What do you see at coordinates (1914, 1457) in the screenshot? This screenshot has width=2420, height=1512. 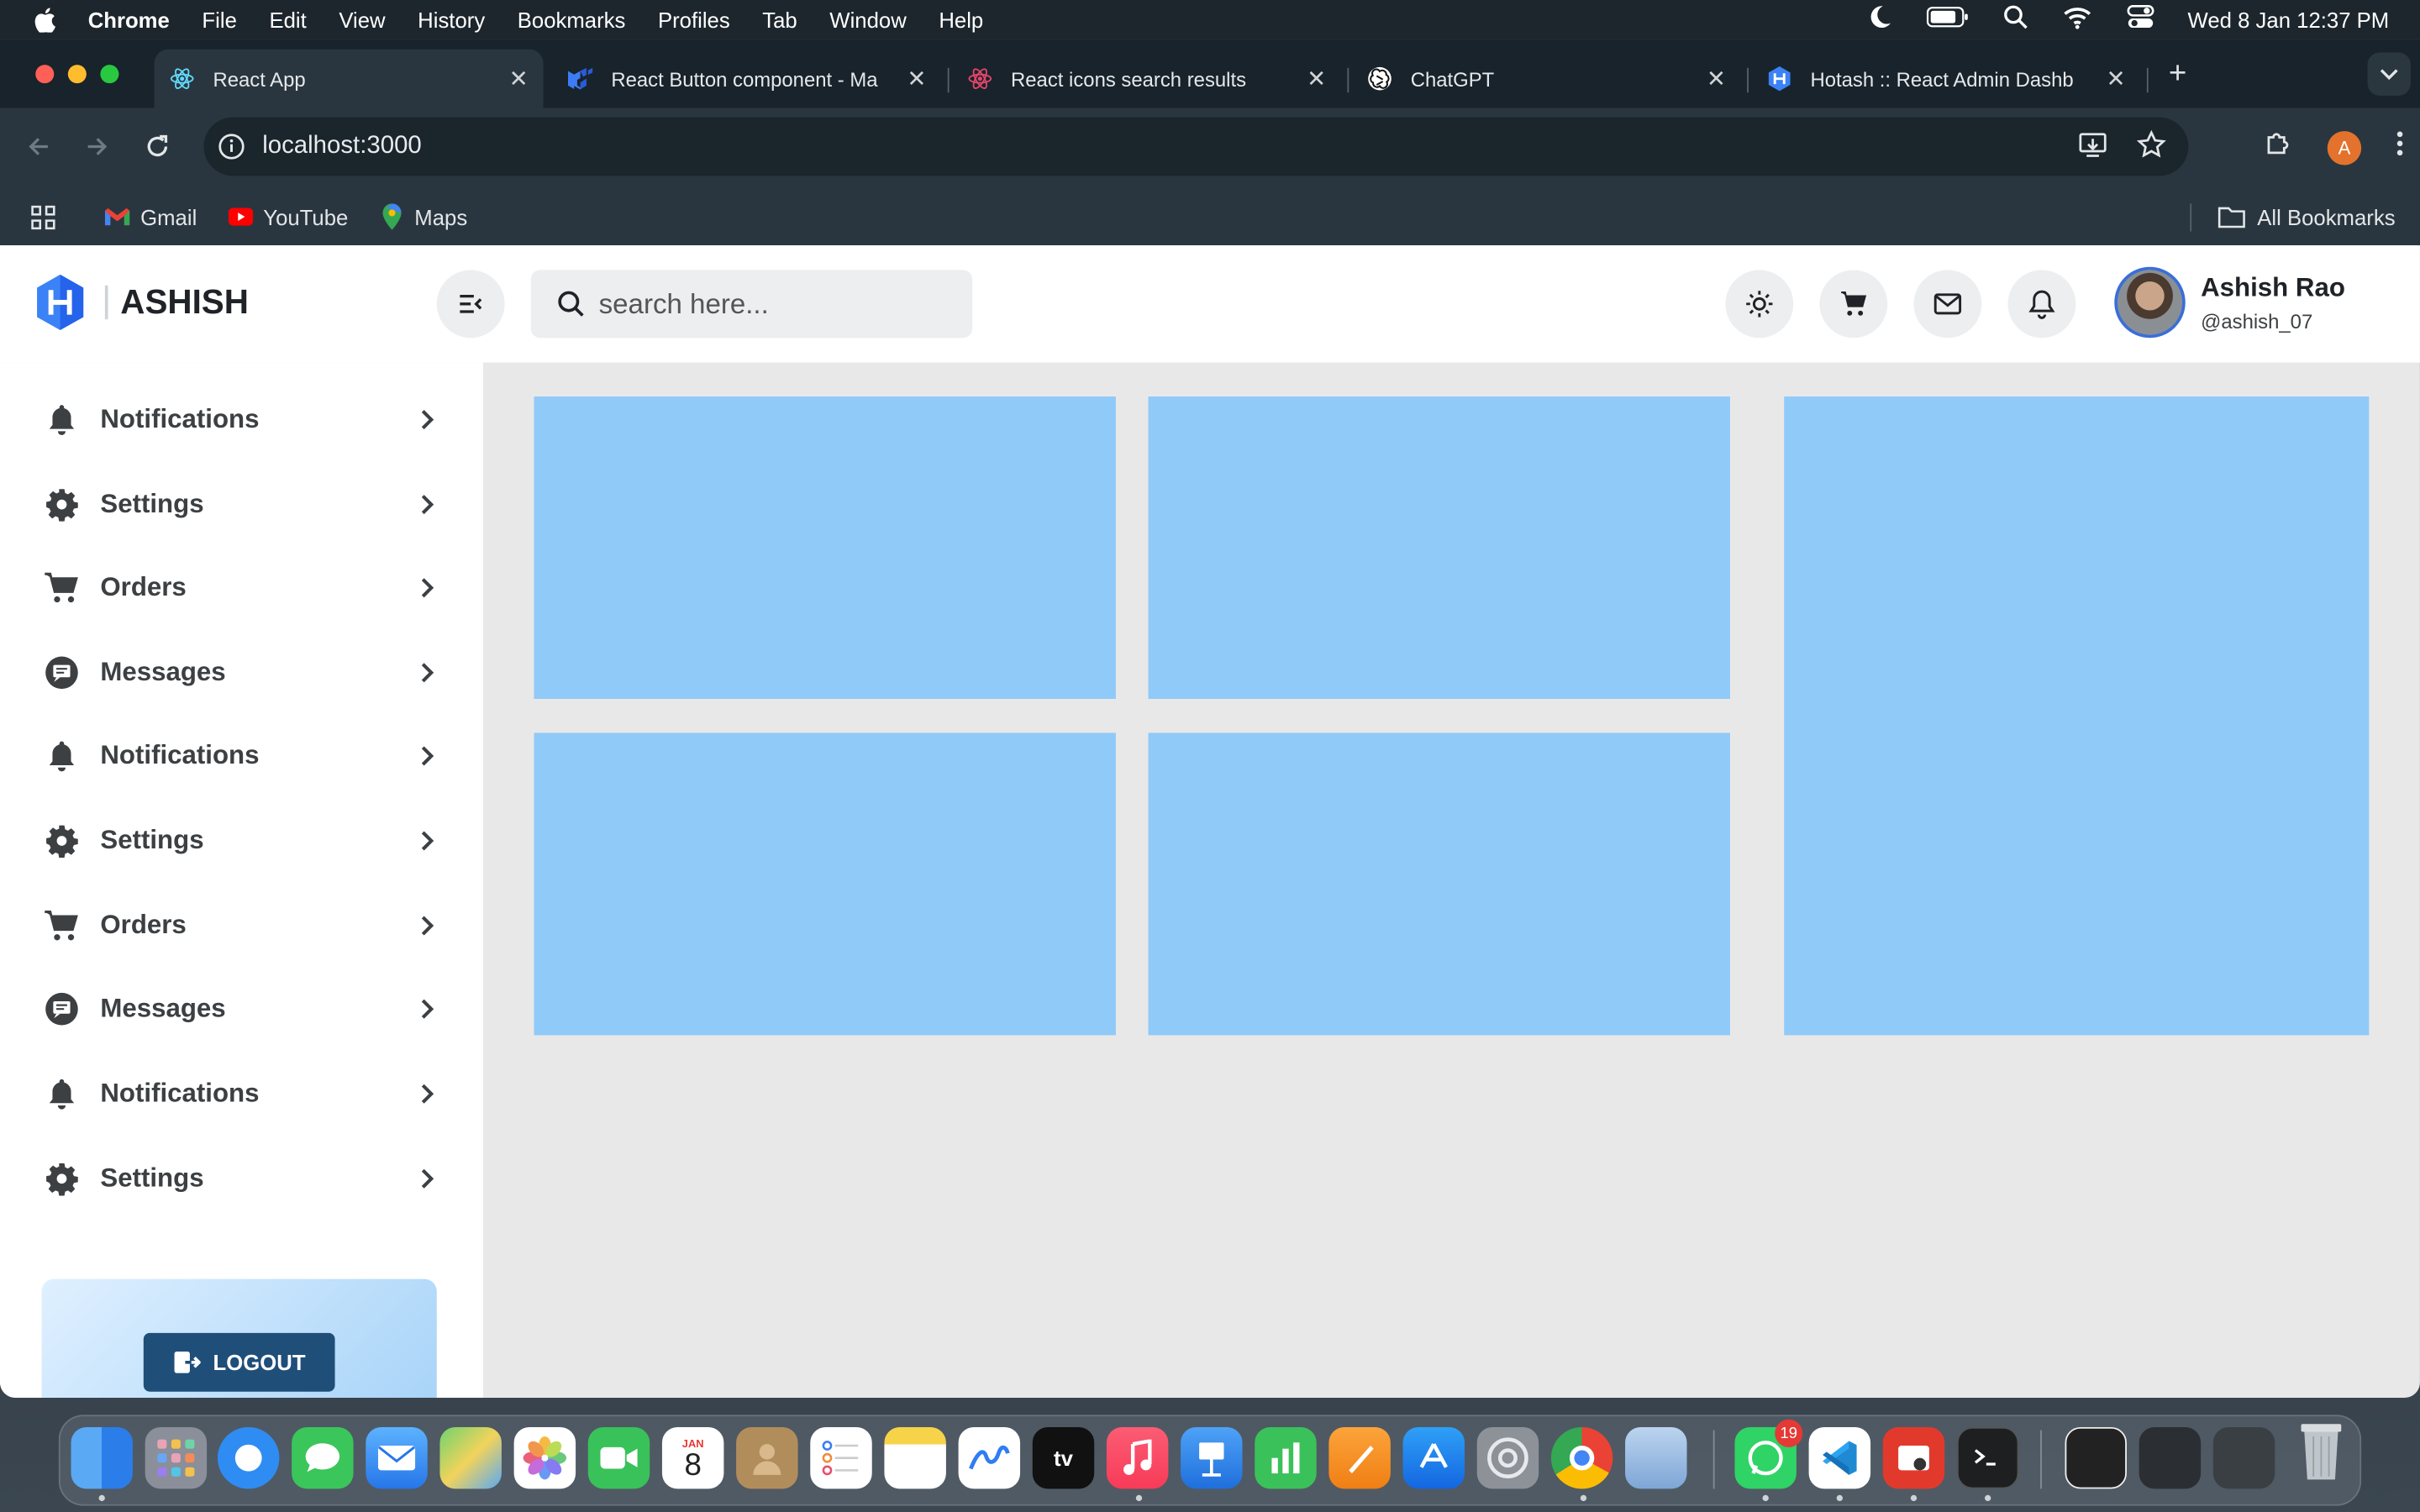 I see `photo-booth-icon` at bounding box center [1914, 1457].